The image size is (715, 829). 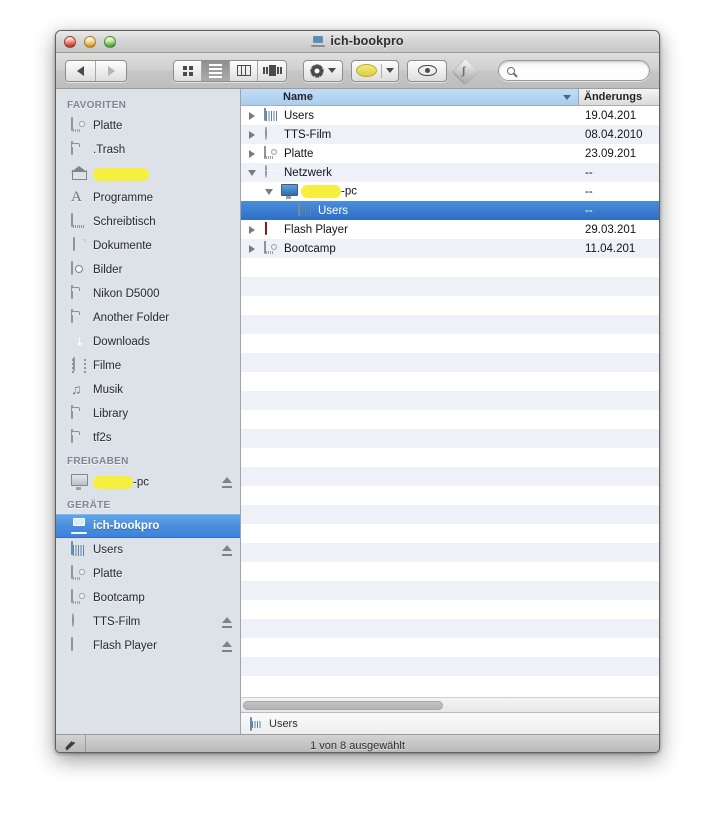 I want to click on back-button, so click(x=81, y=70).